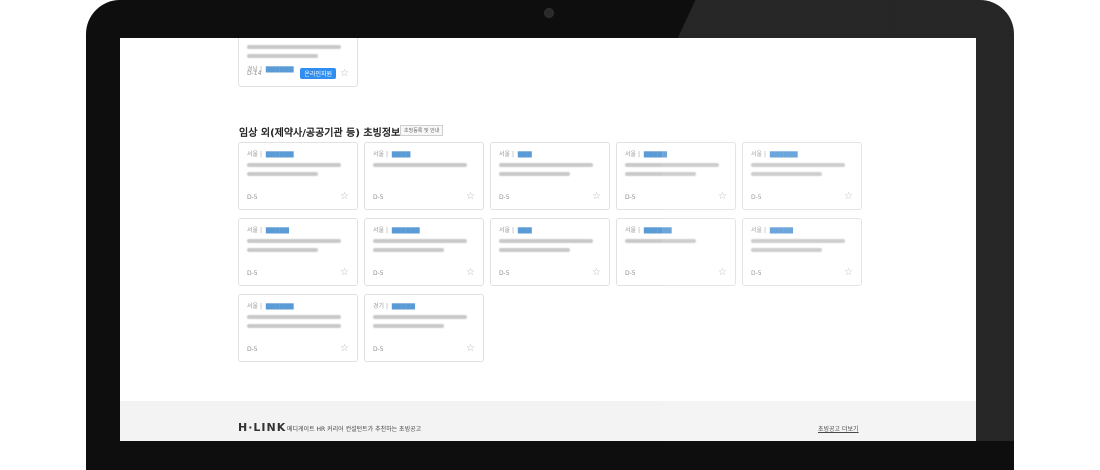 The width and height of the screenshot is (1100, 470). Describe the element at coordinates (320, 133) in the screenshot. I see `section-title: 임상 외(제약사/공공기관 등) 초빙정보` at that location.